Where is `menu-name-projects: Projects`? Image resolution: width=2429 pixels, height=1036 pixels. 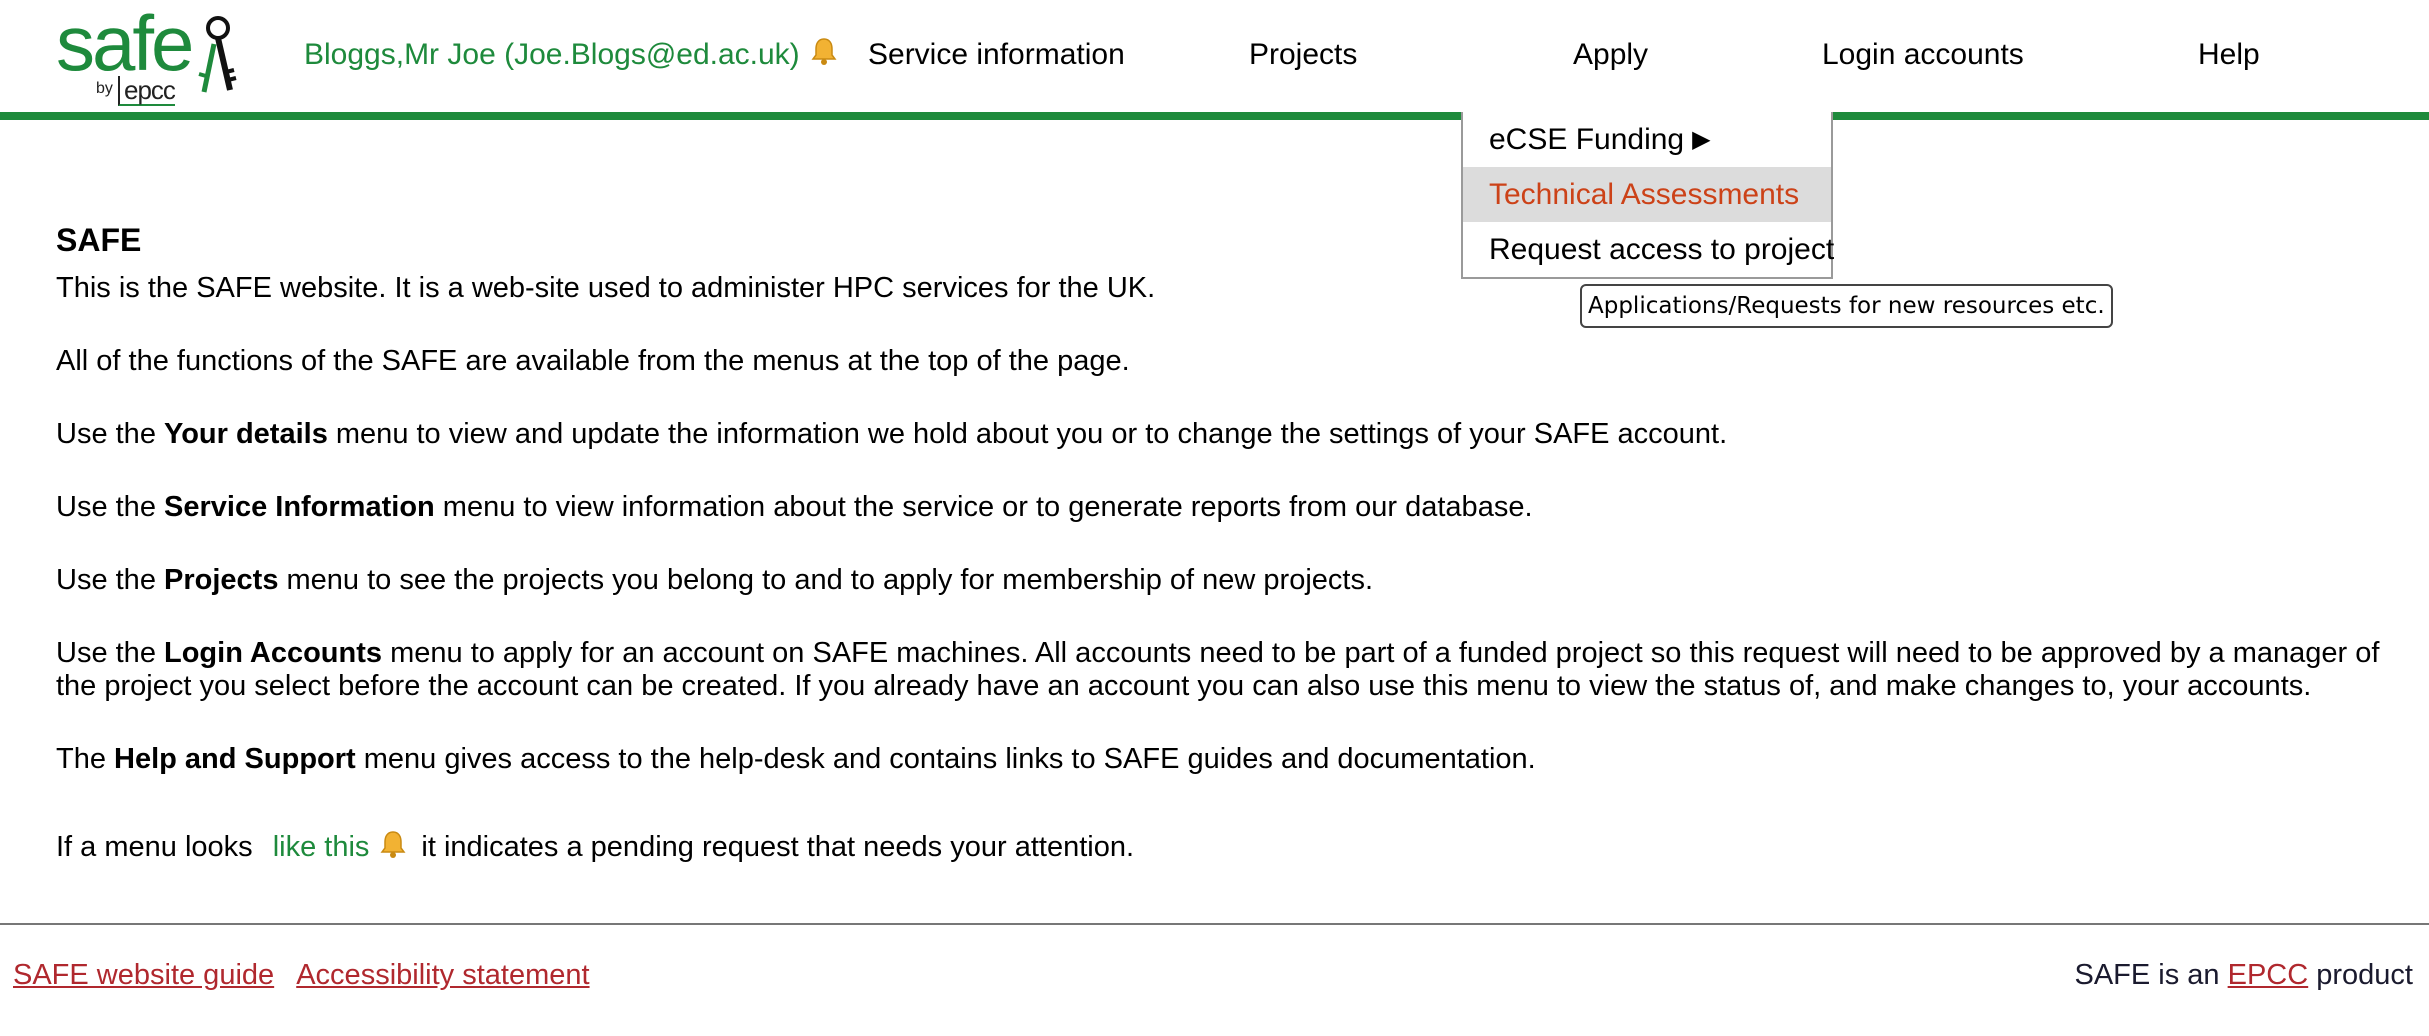
menu-name-projects: Projects is located at coordinates (221, 580).